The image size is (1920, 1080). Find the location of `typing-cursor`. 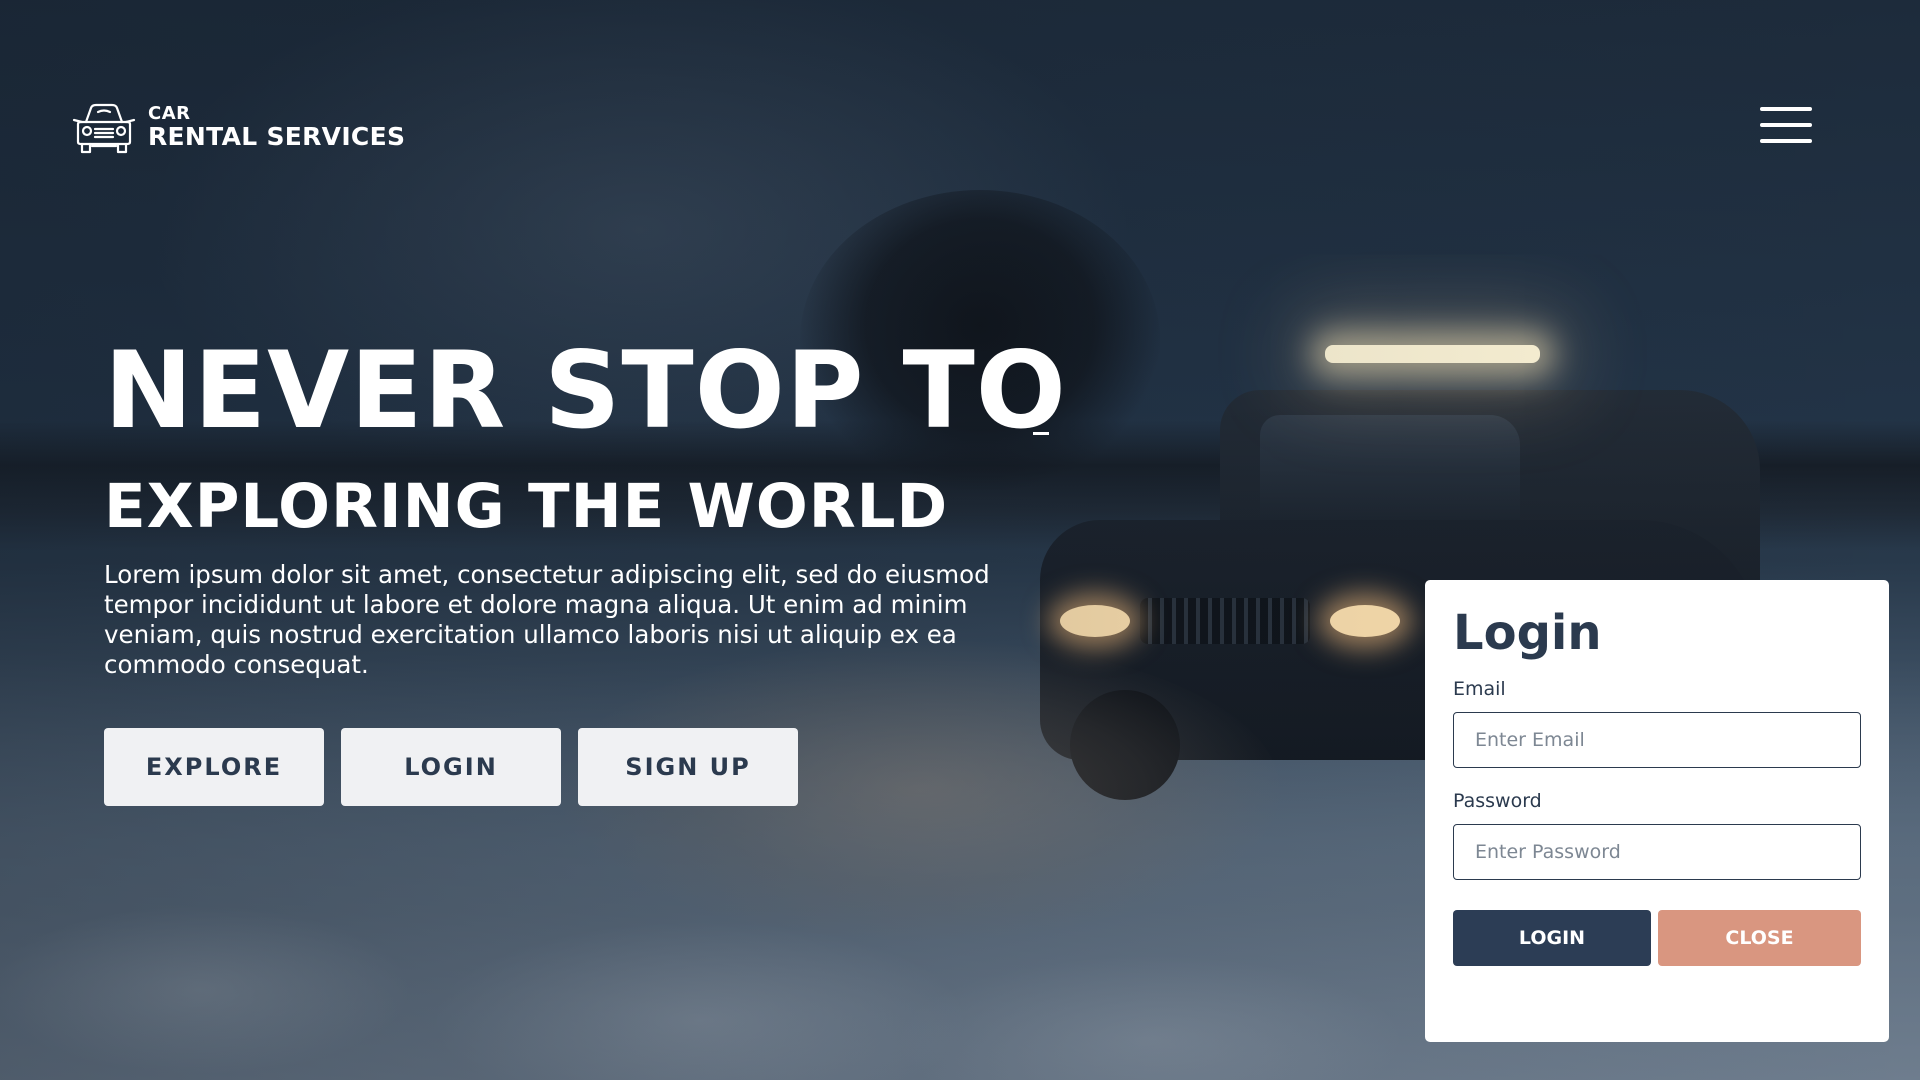

typing-cursor is located at coordinates (1041, 433).